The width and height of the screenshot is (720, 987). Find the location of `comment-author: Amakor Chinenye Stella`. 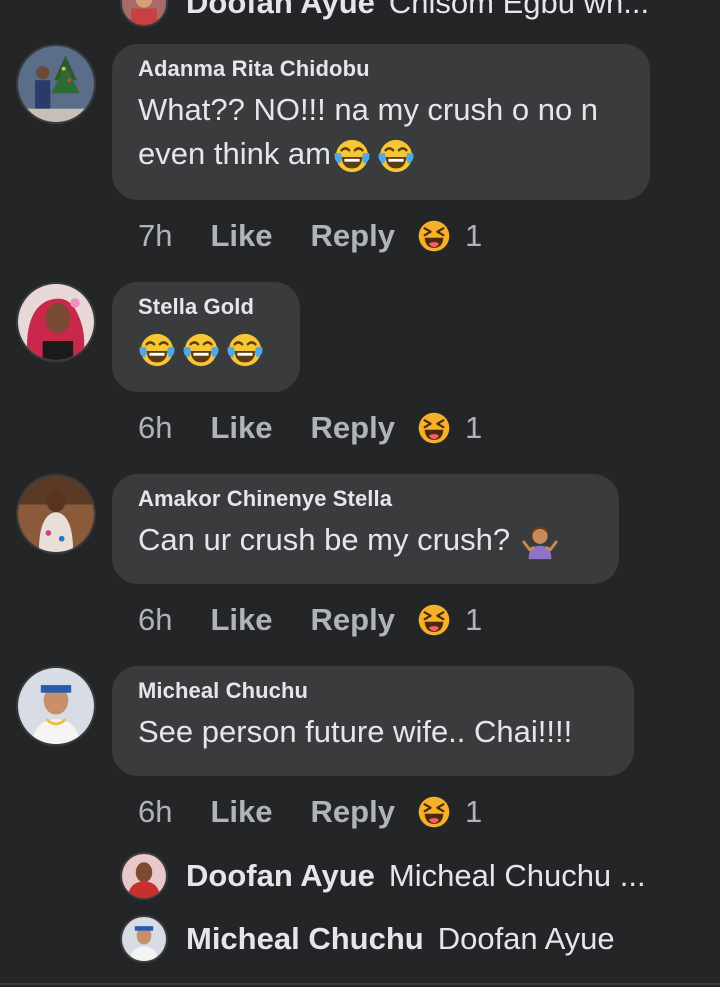

comment-author: Amakor Chinenye Stella is located at coordinates (365, 499).